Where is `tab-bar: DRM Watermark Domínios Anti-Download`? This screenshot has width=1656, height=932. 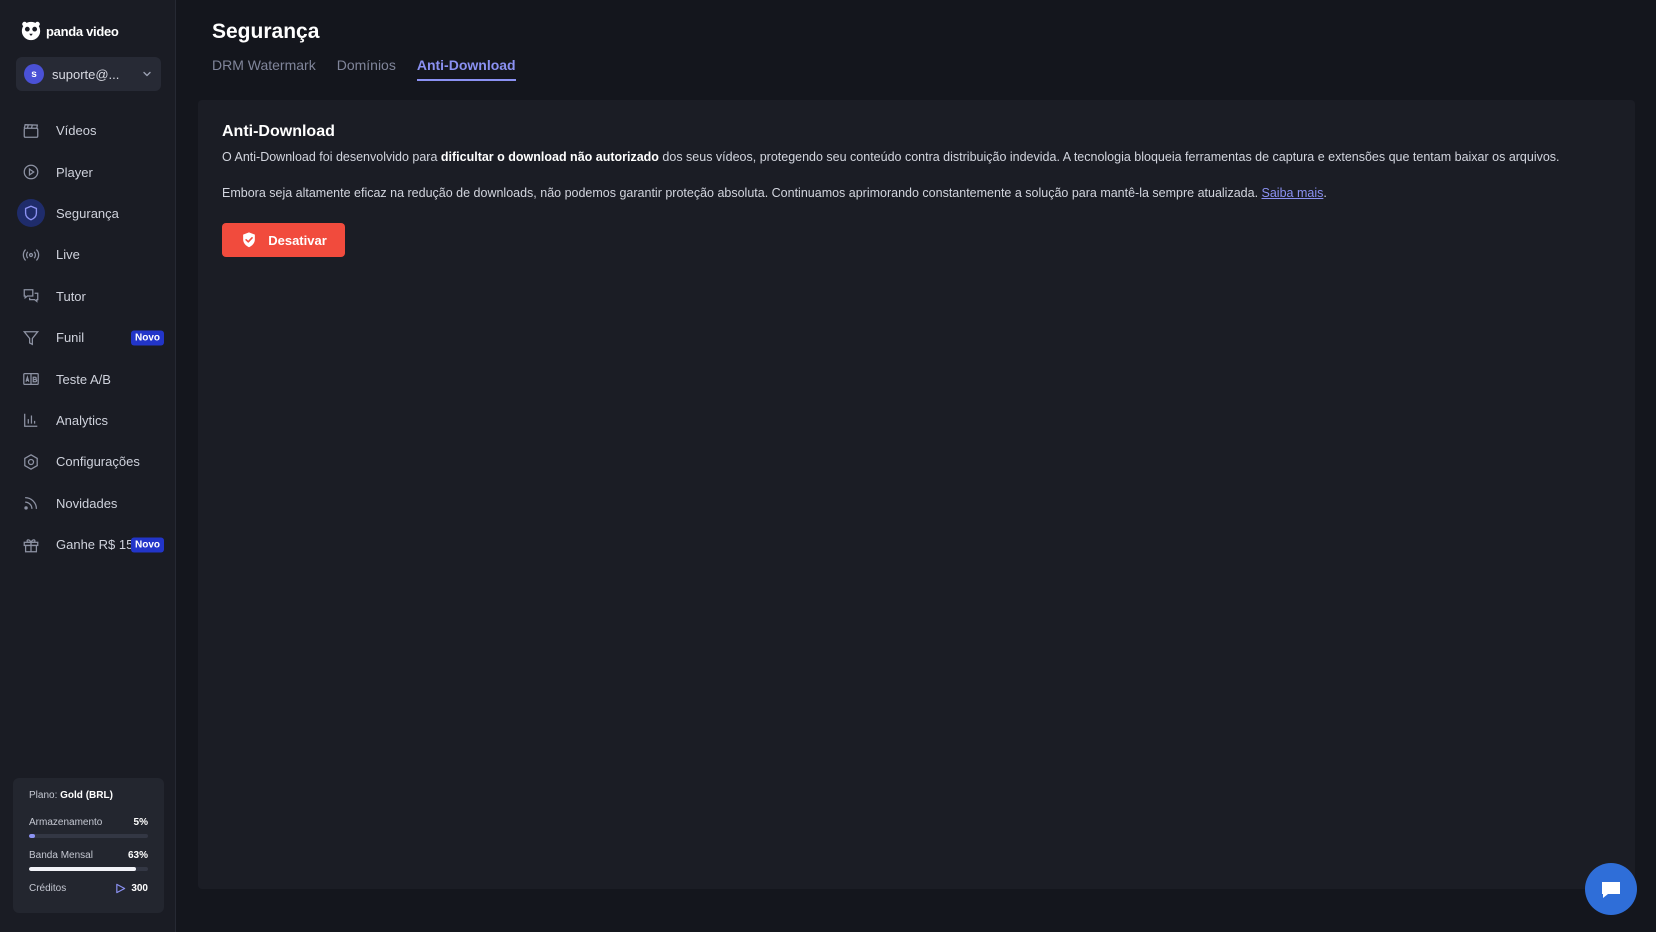 tab-bar: DRM Watermark Domínios Anti-Download is located at coordinates (364, 69).